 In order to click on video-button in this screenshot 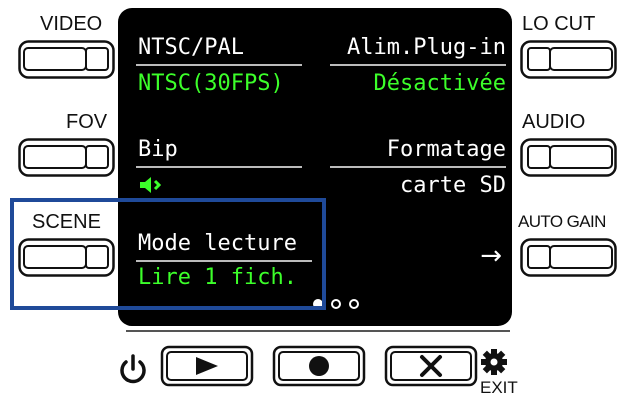, I will do `click(67, 60)`.